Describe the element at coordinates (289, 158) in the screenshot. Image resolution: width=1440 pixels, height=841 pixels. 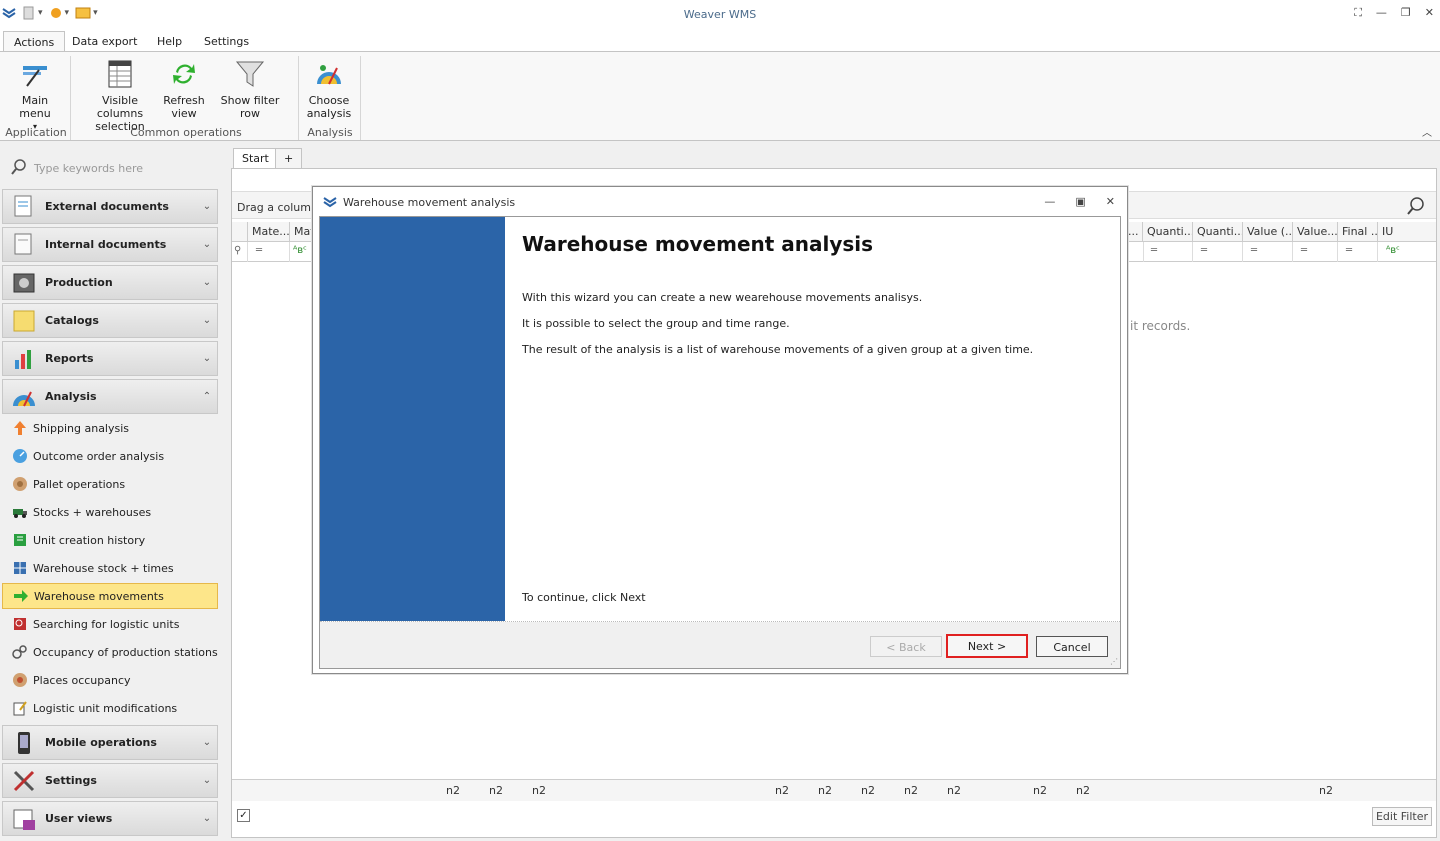
I see `tab-add: +` at that location.